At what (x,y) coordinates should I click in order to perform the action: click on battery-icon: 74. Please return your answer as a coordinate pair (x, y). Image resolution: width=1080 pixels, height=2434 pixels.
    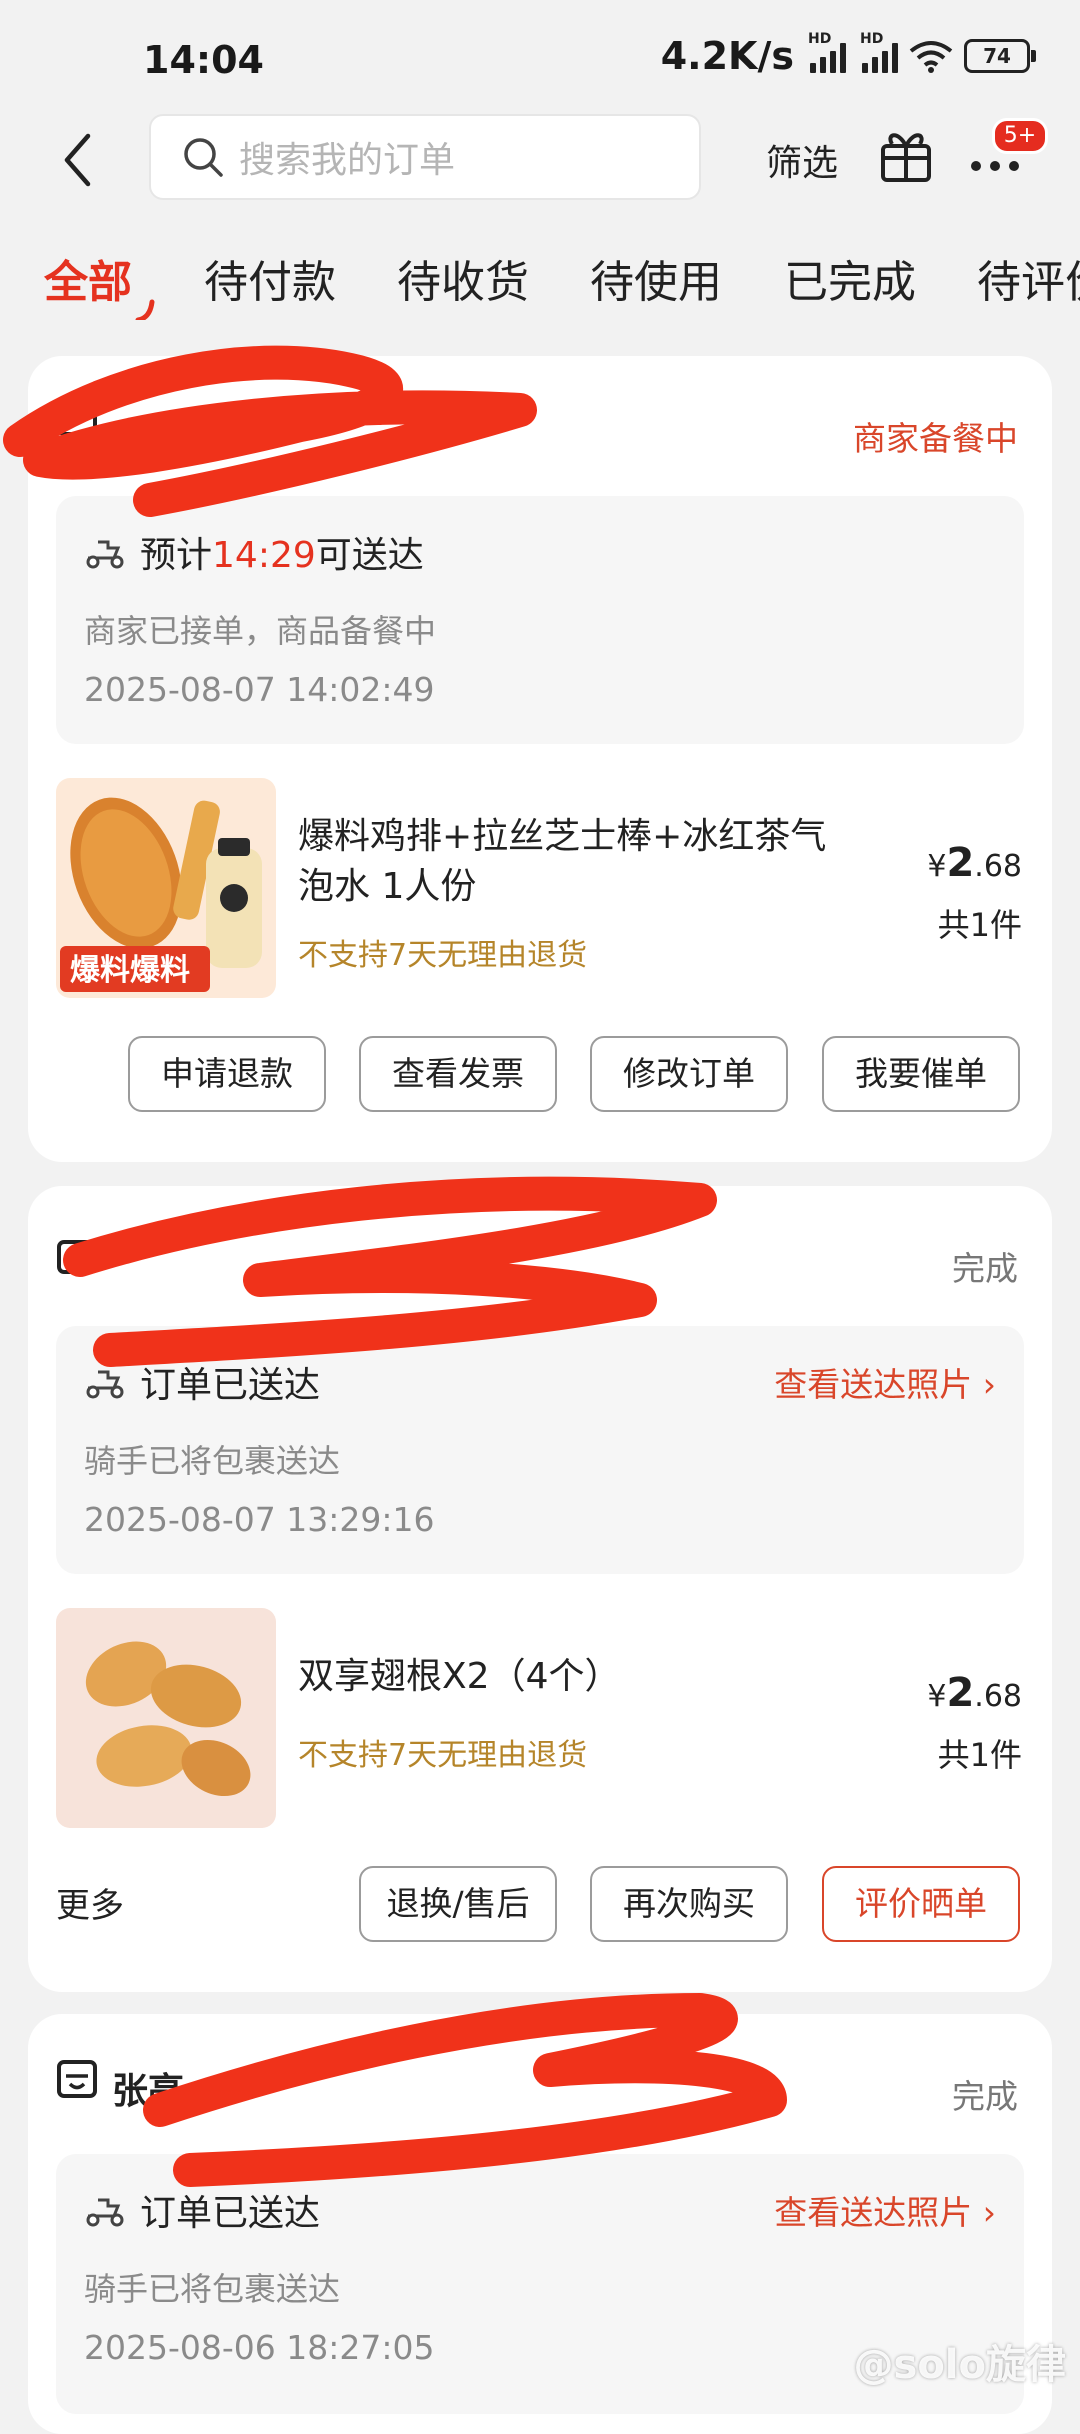
    Looking at the image, I should click on (1000, 56).